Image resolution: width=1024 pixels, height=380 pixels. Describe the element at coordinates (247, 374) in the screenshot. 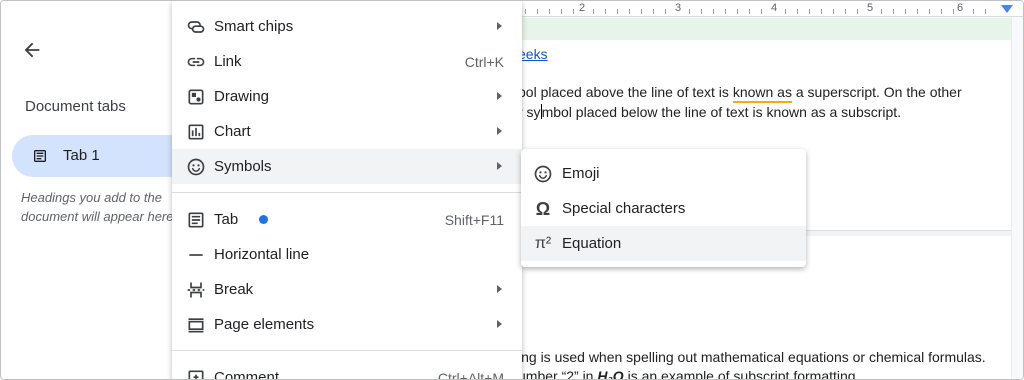

I see `menu-item-label: Comment` at that location.